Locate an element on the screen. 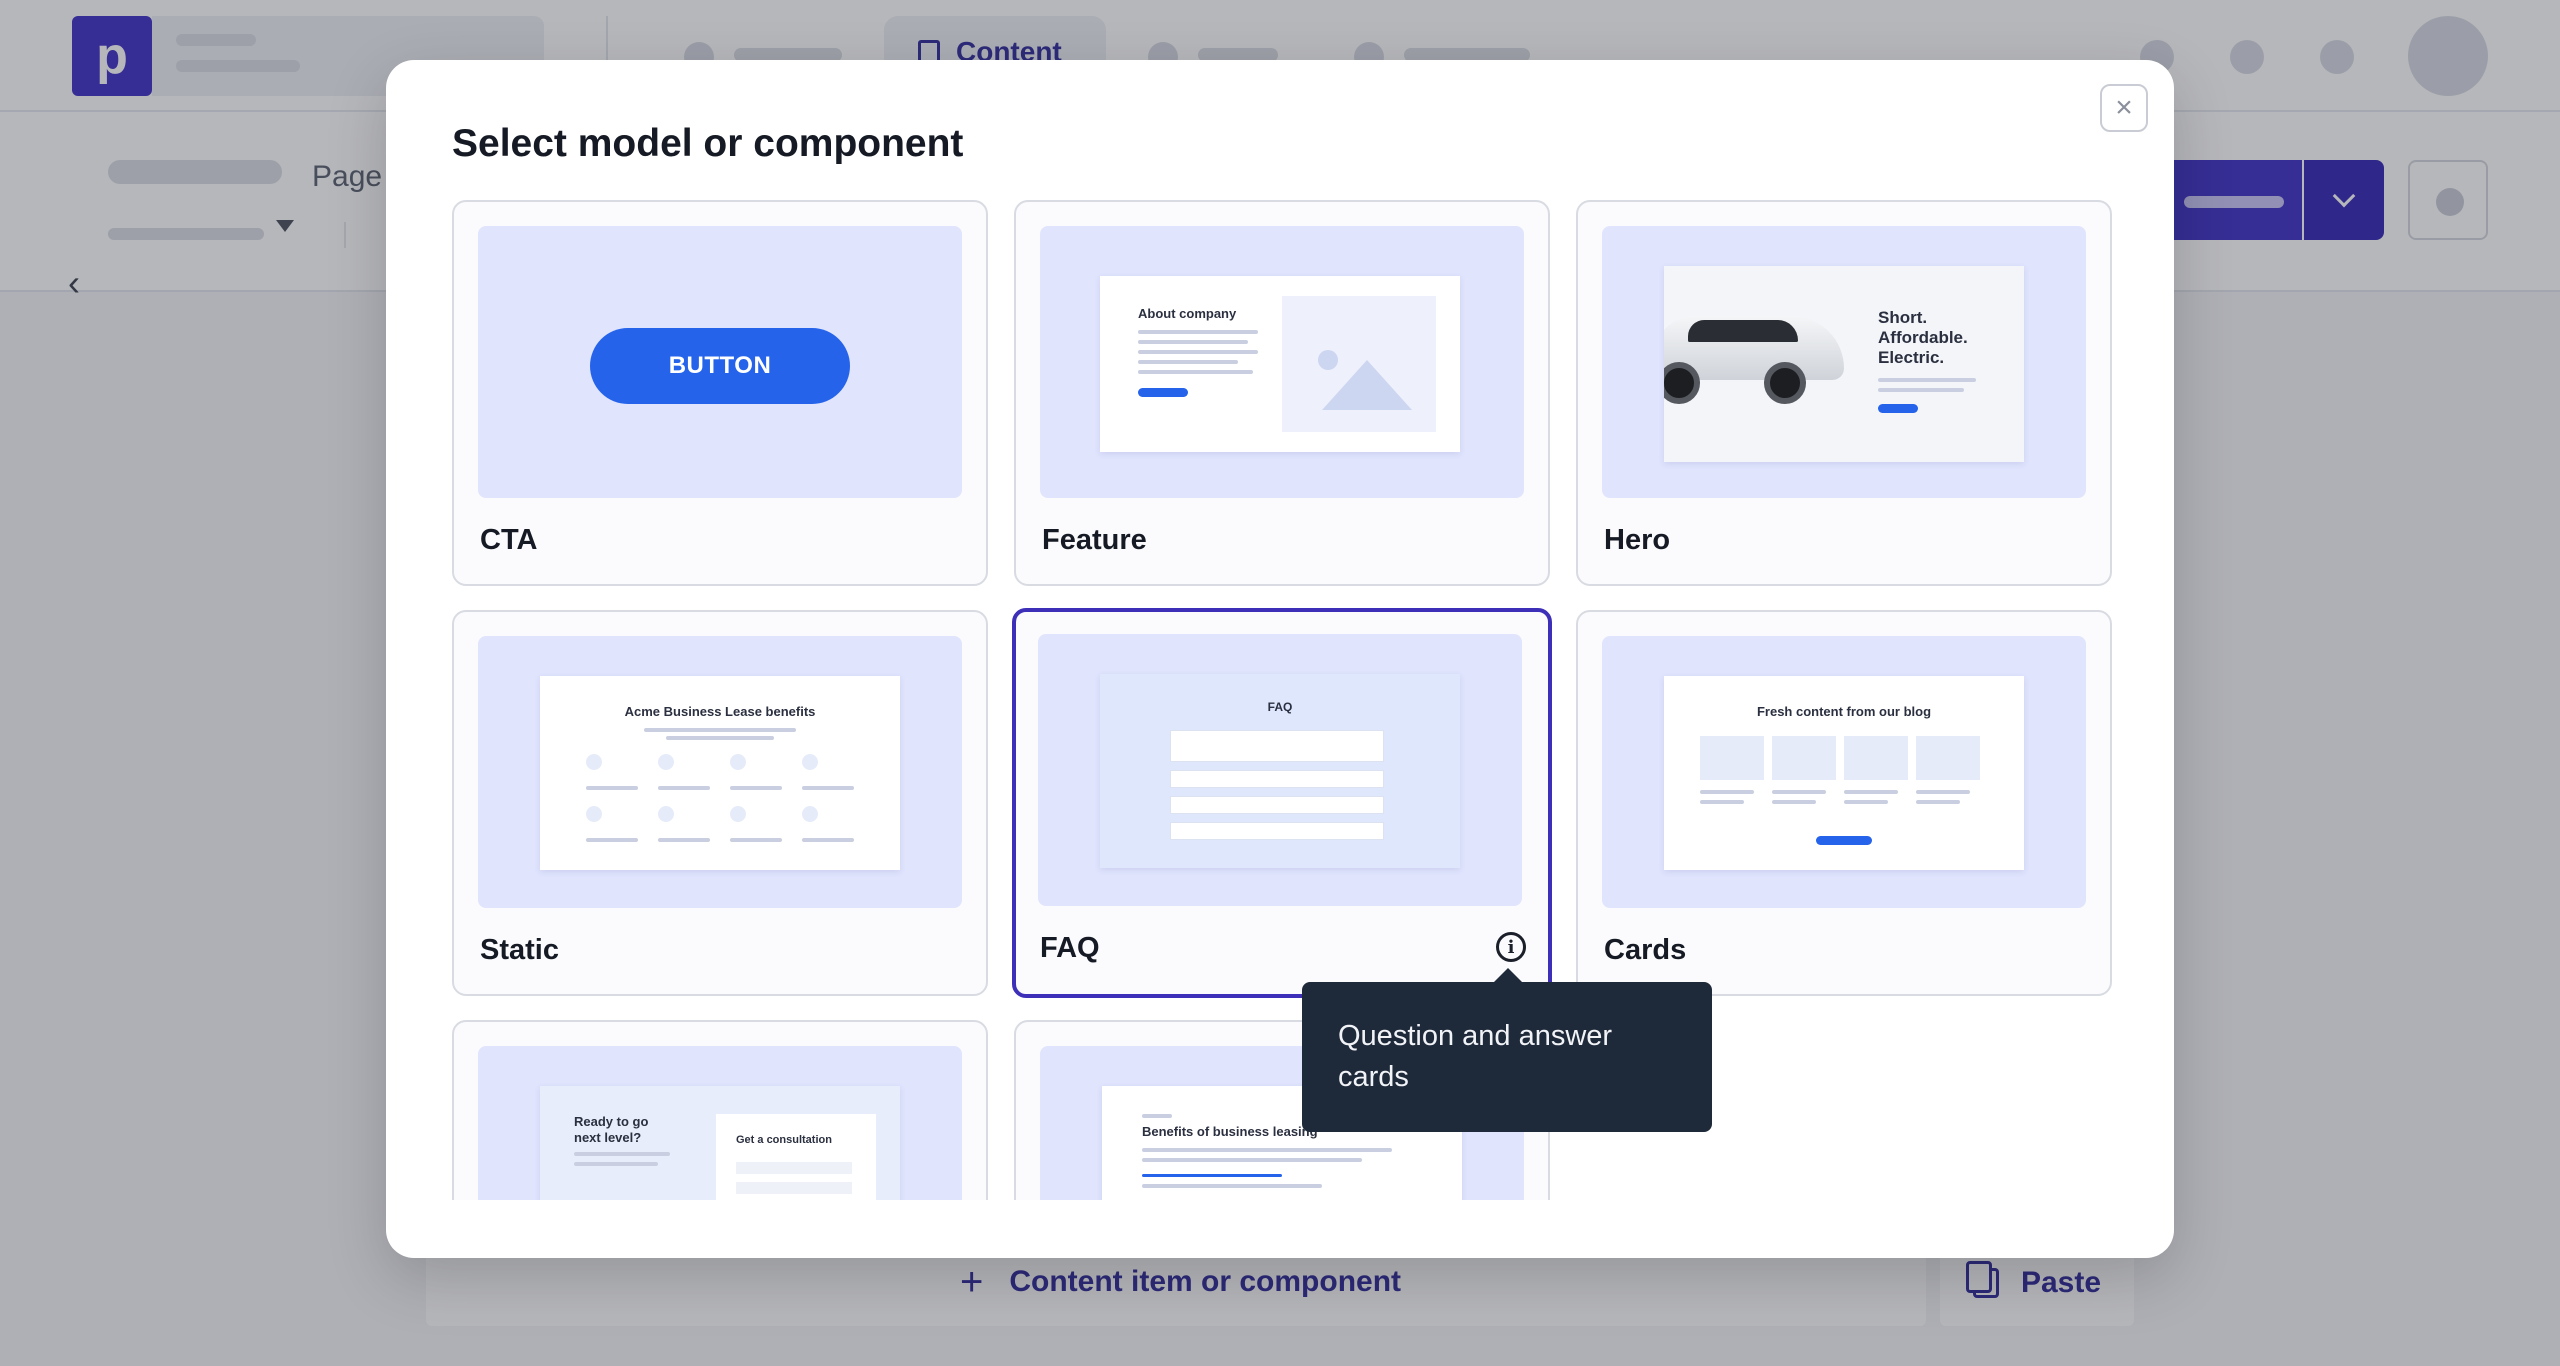 The image size is (2560, 1366). preview-form-title: Get a consultation is located at coordinates (784, 1140).